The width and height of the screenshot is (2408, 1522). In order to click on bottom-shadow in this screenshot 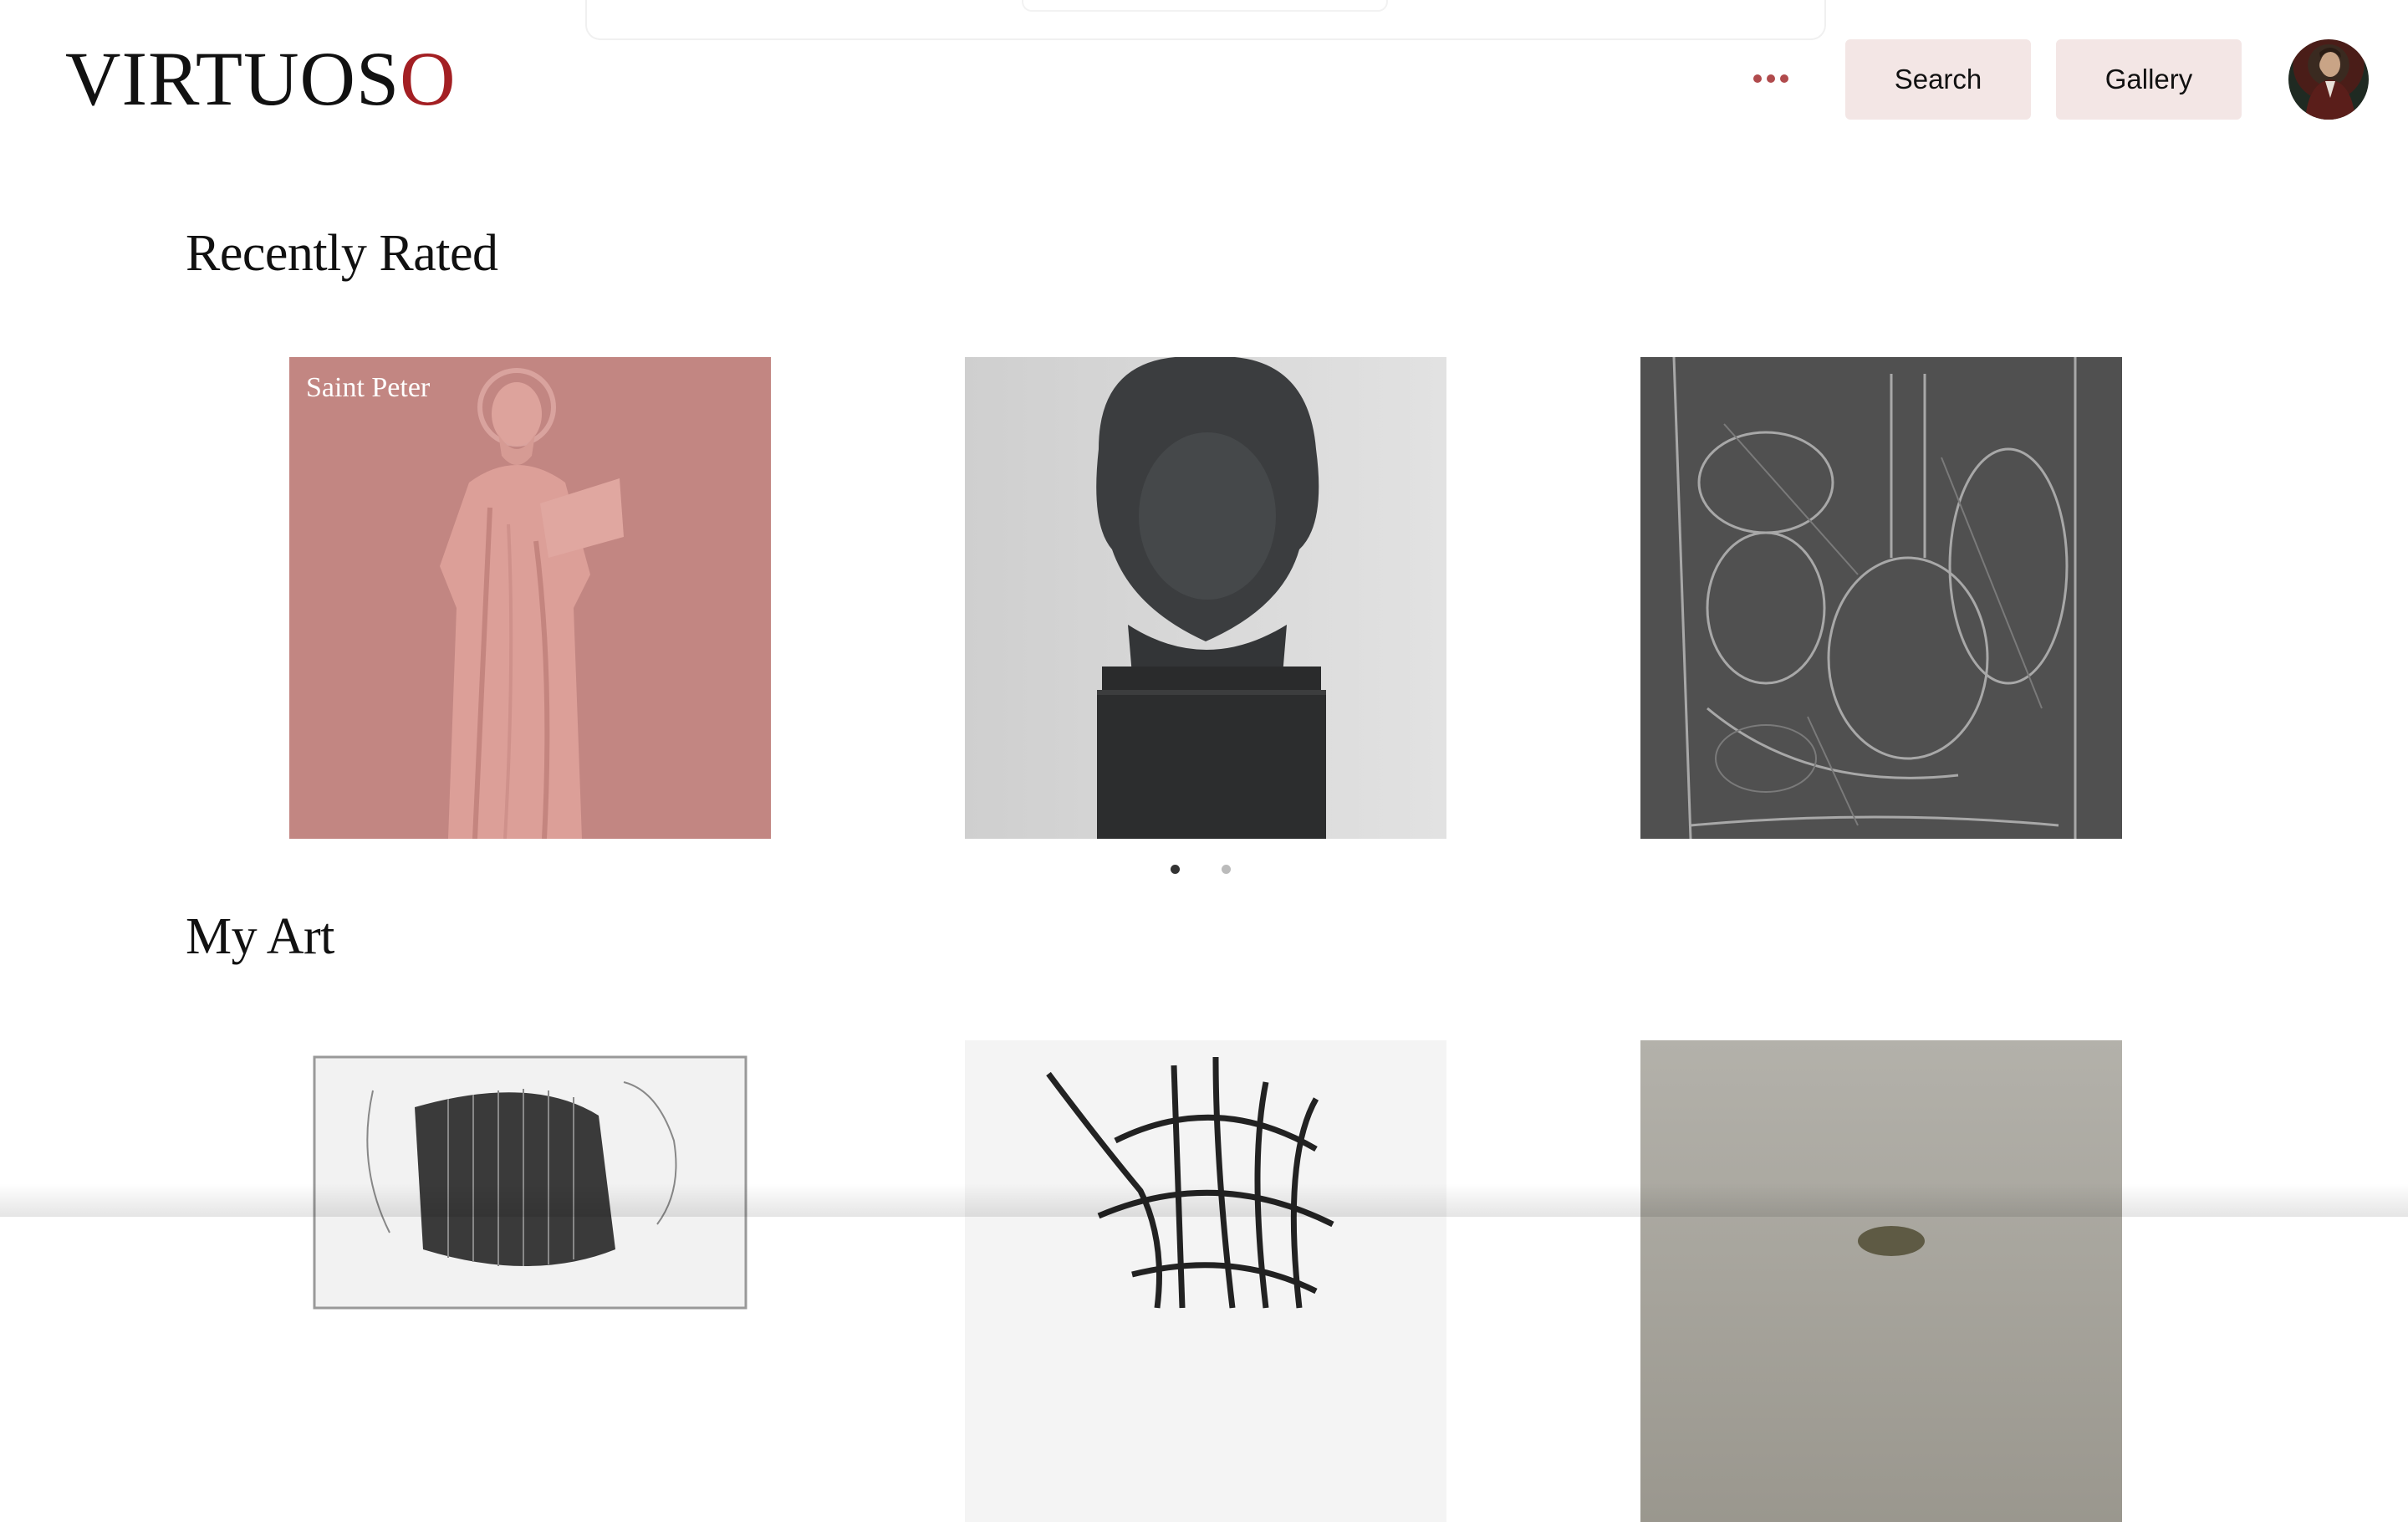, I will do `click(1204, 1200)`.